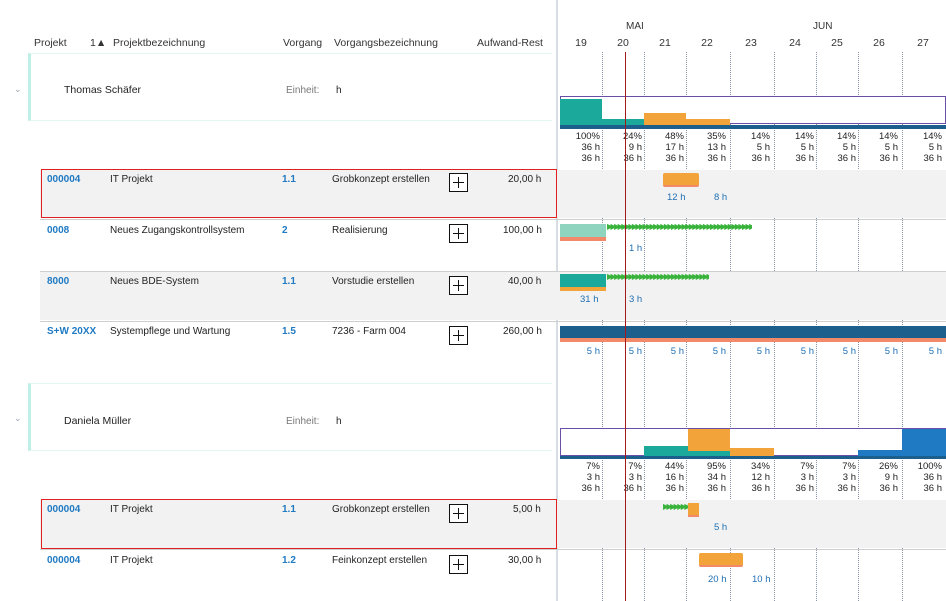 The height and width of the screenshot is (601, 946). I want to click on project-id-link: 8000, so click(58, 281).